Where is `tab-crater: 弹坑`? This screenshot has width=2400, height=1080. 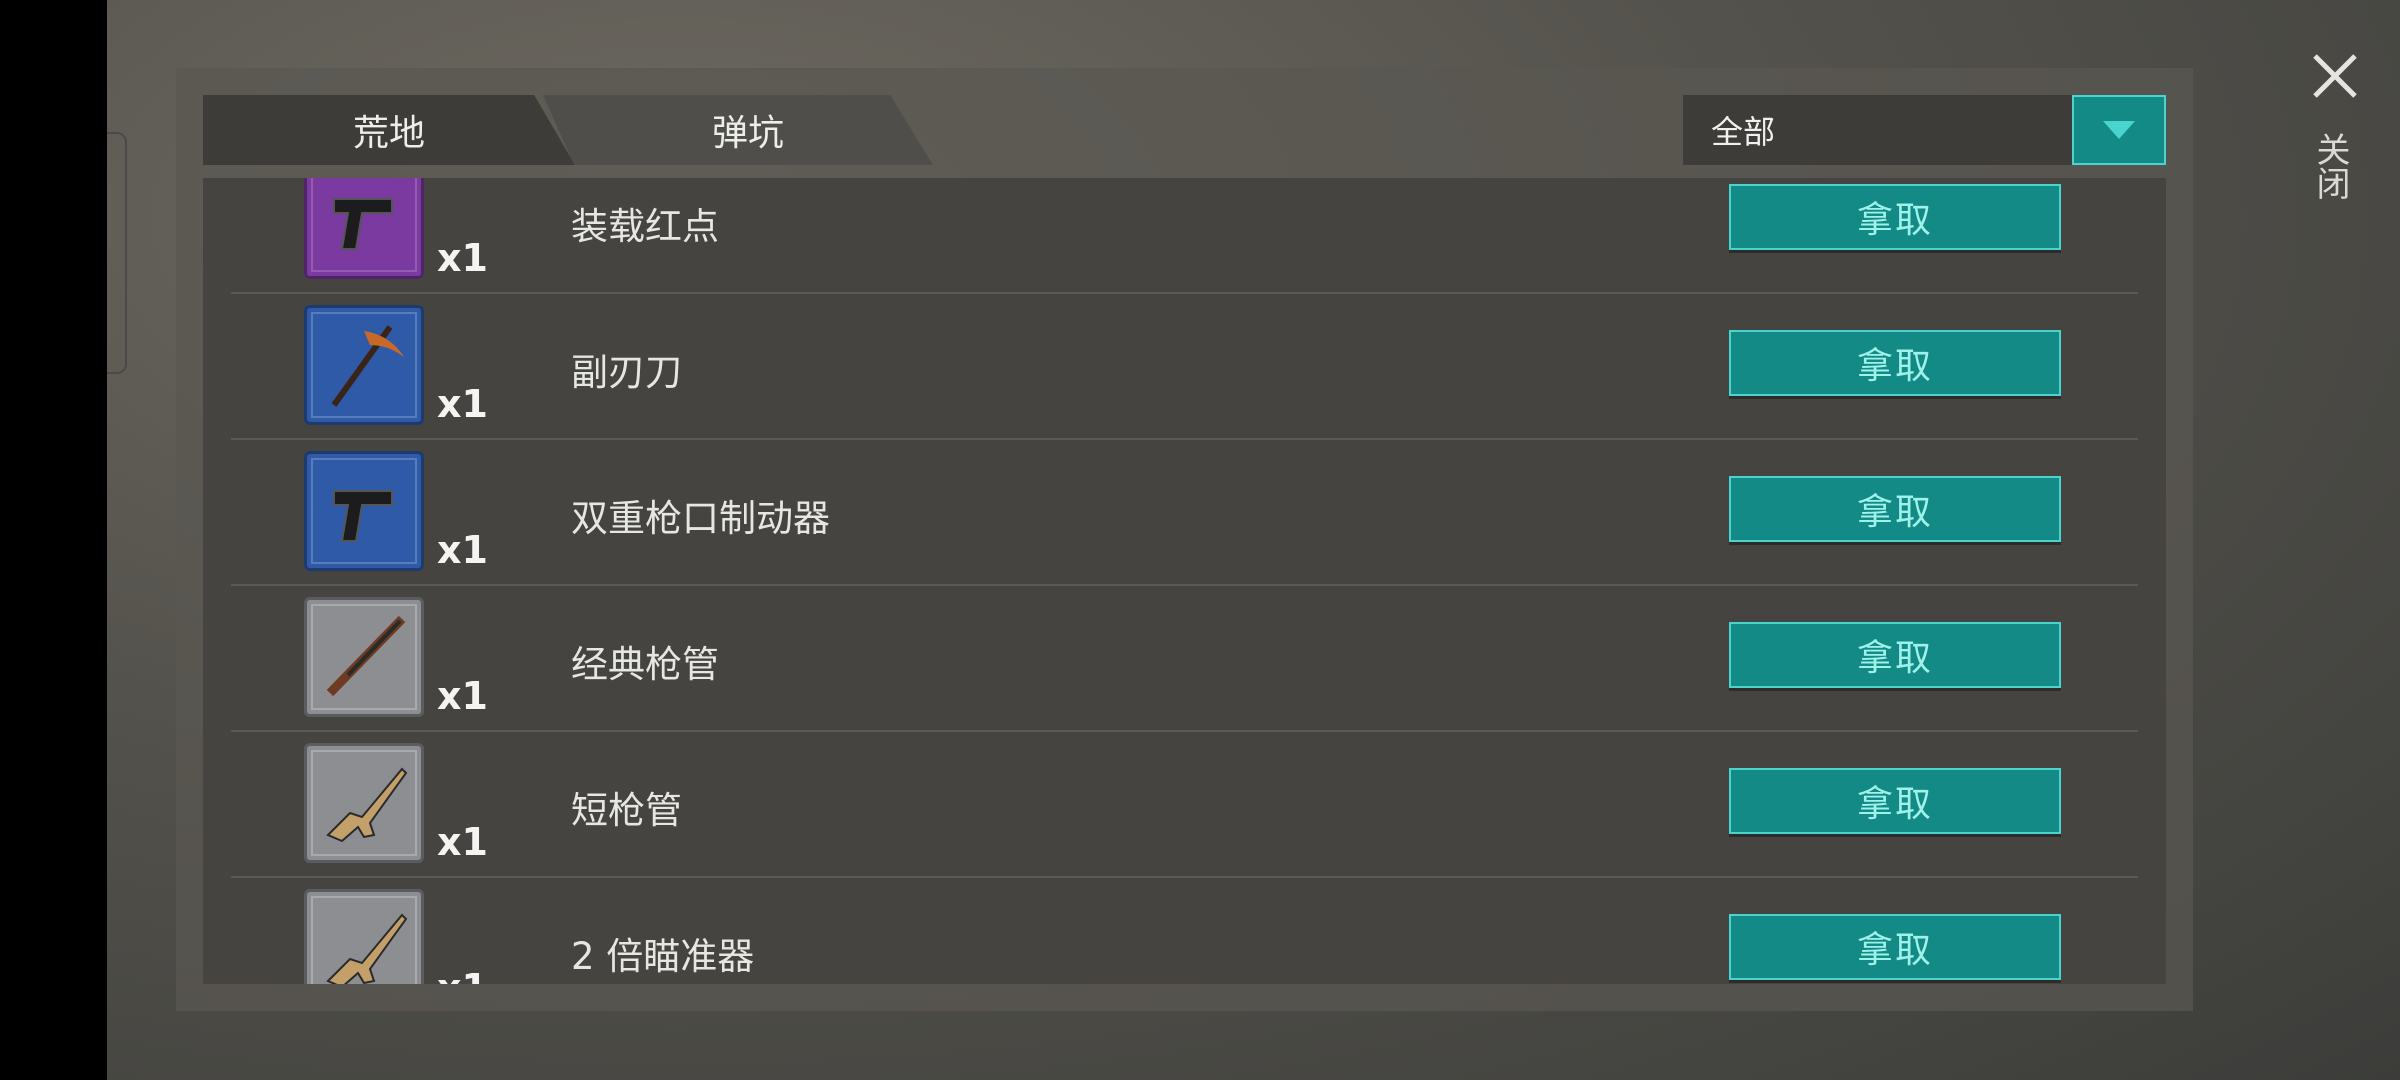 tab-crater: 弹坑 is located at coordinates (738, 130).